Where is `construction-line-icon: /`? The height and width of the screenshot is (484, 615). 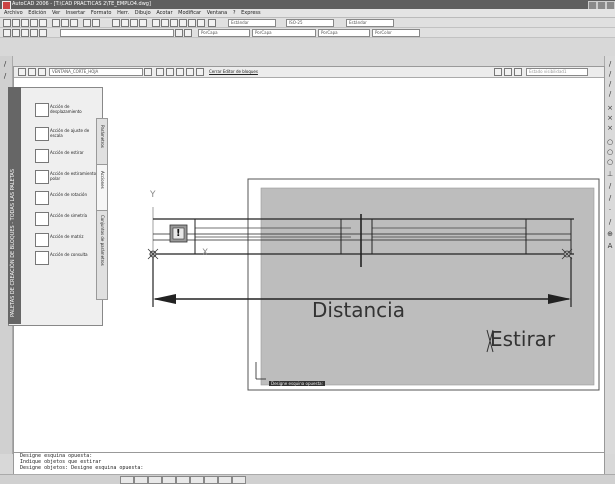
construction-line-icon: / is located at coordinates (5, 76).